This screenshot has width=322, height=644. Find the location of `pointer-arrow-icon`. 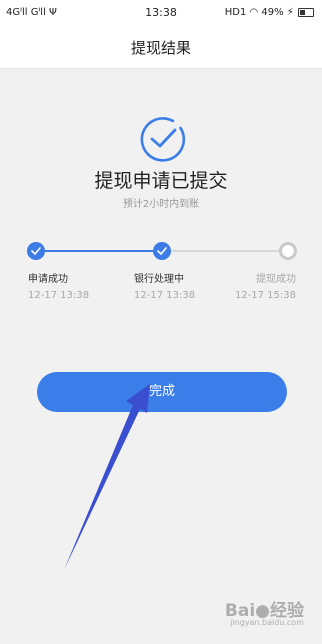

pointer-arrow-icon is located at coordinates (107, 477).